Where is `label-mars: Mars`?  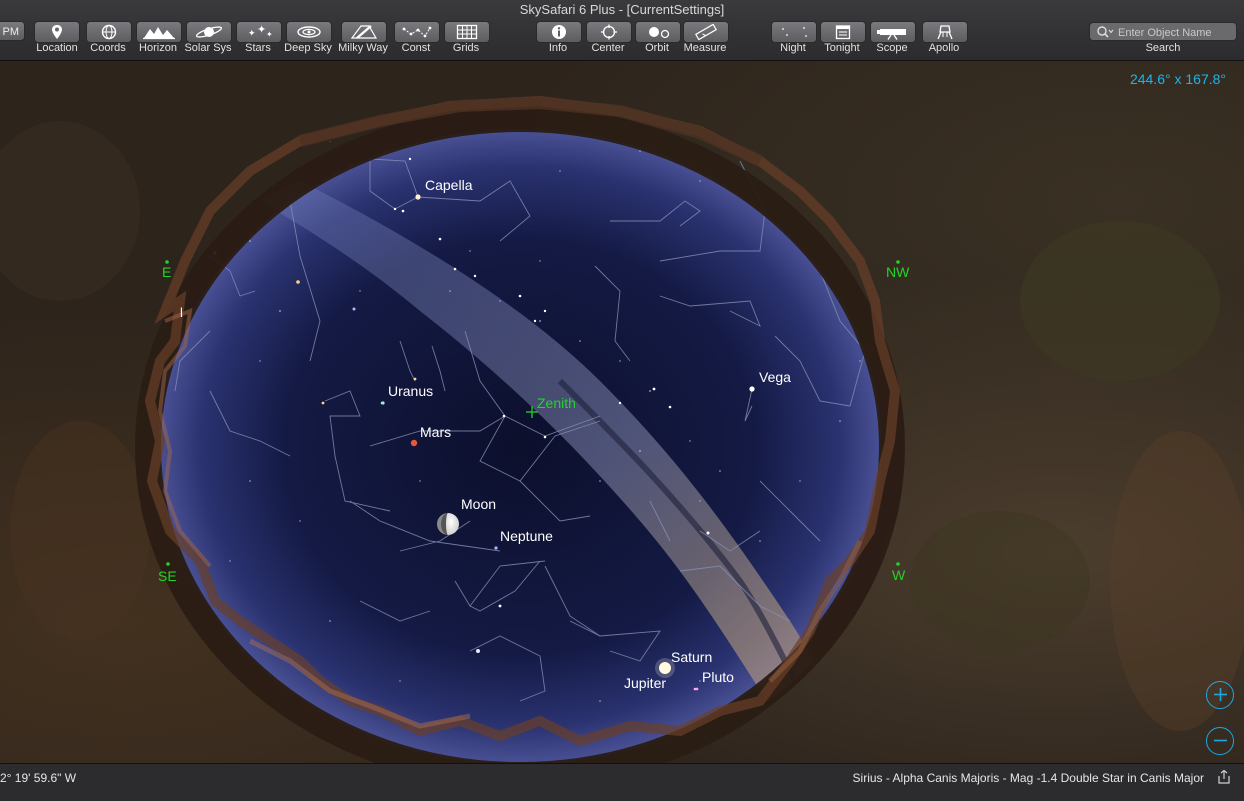
label-mars: Mars is located at coordinates (435, 432).